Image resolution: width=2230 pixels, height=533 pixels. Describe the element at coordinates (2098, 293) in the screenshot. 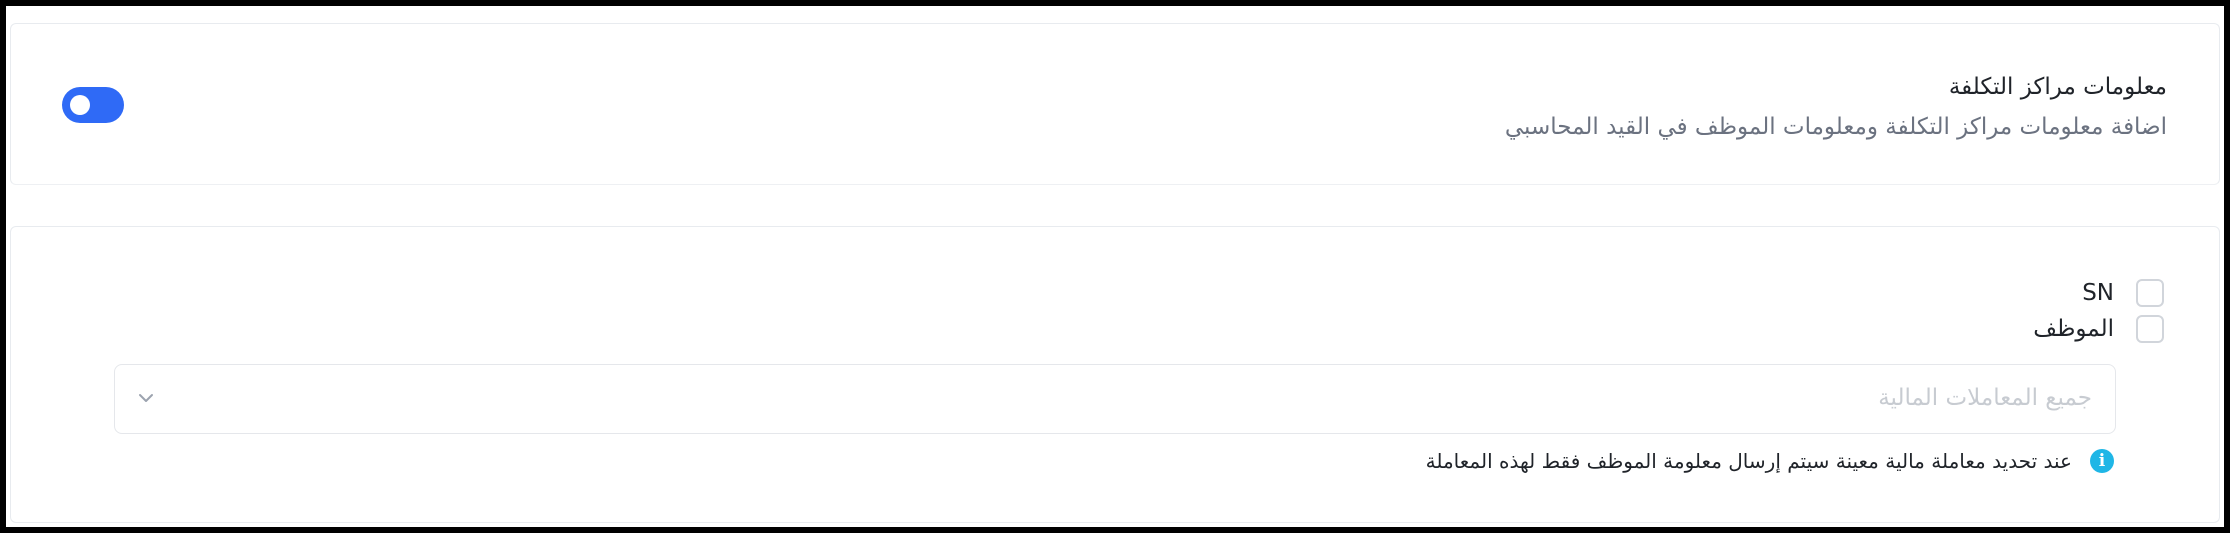

I see `sn-label: SN` at that location.